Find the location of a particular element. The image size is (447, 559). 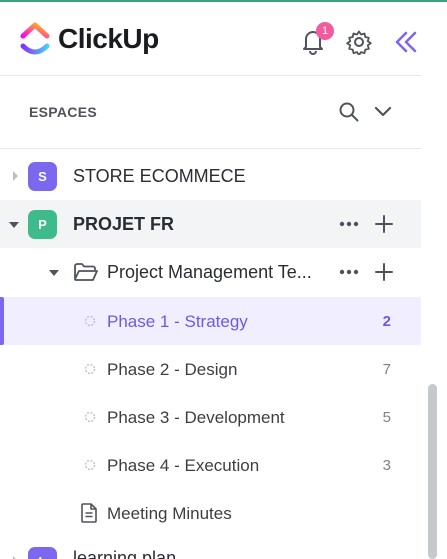

space-name: STORE ECOMMECE is located at coordinates (159, 176).